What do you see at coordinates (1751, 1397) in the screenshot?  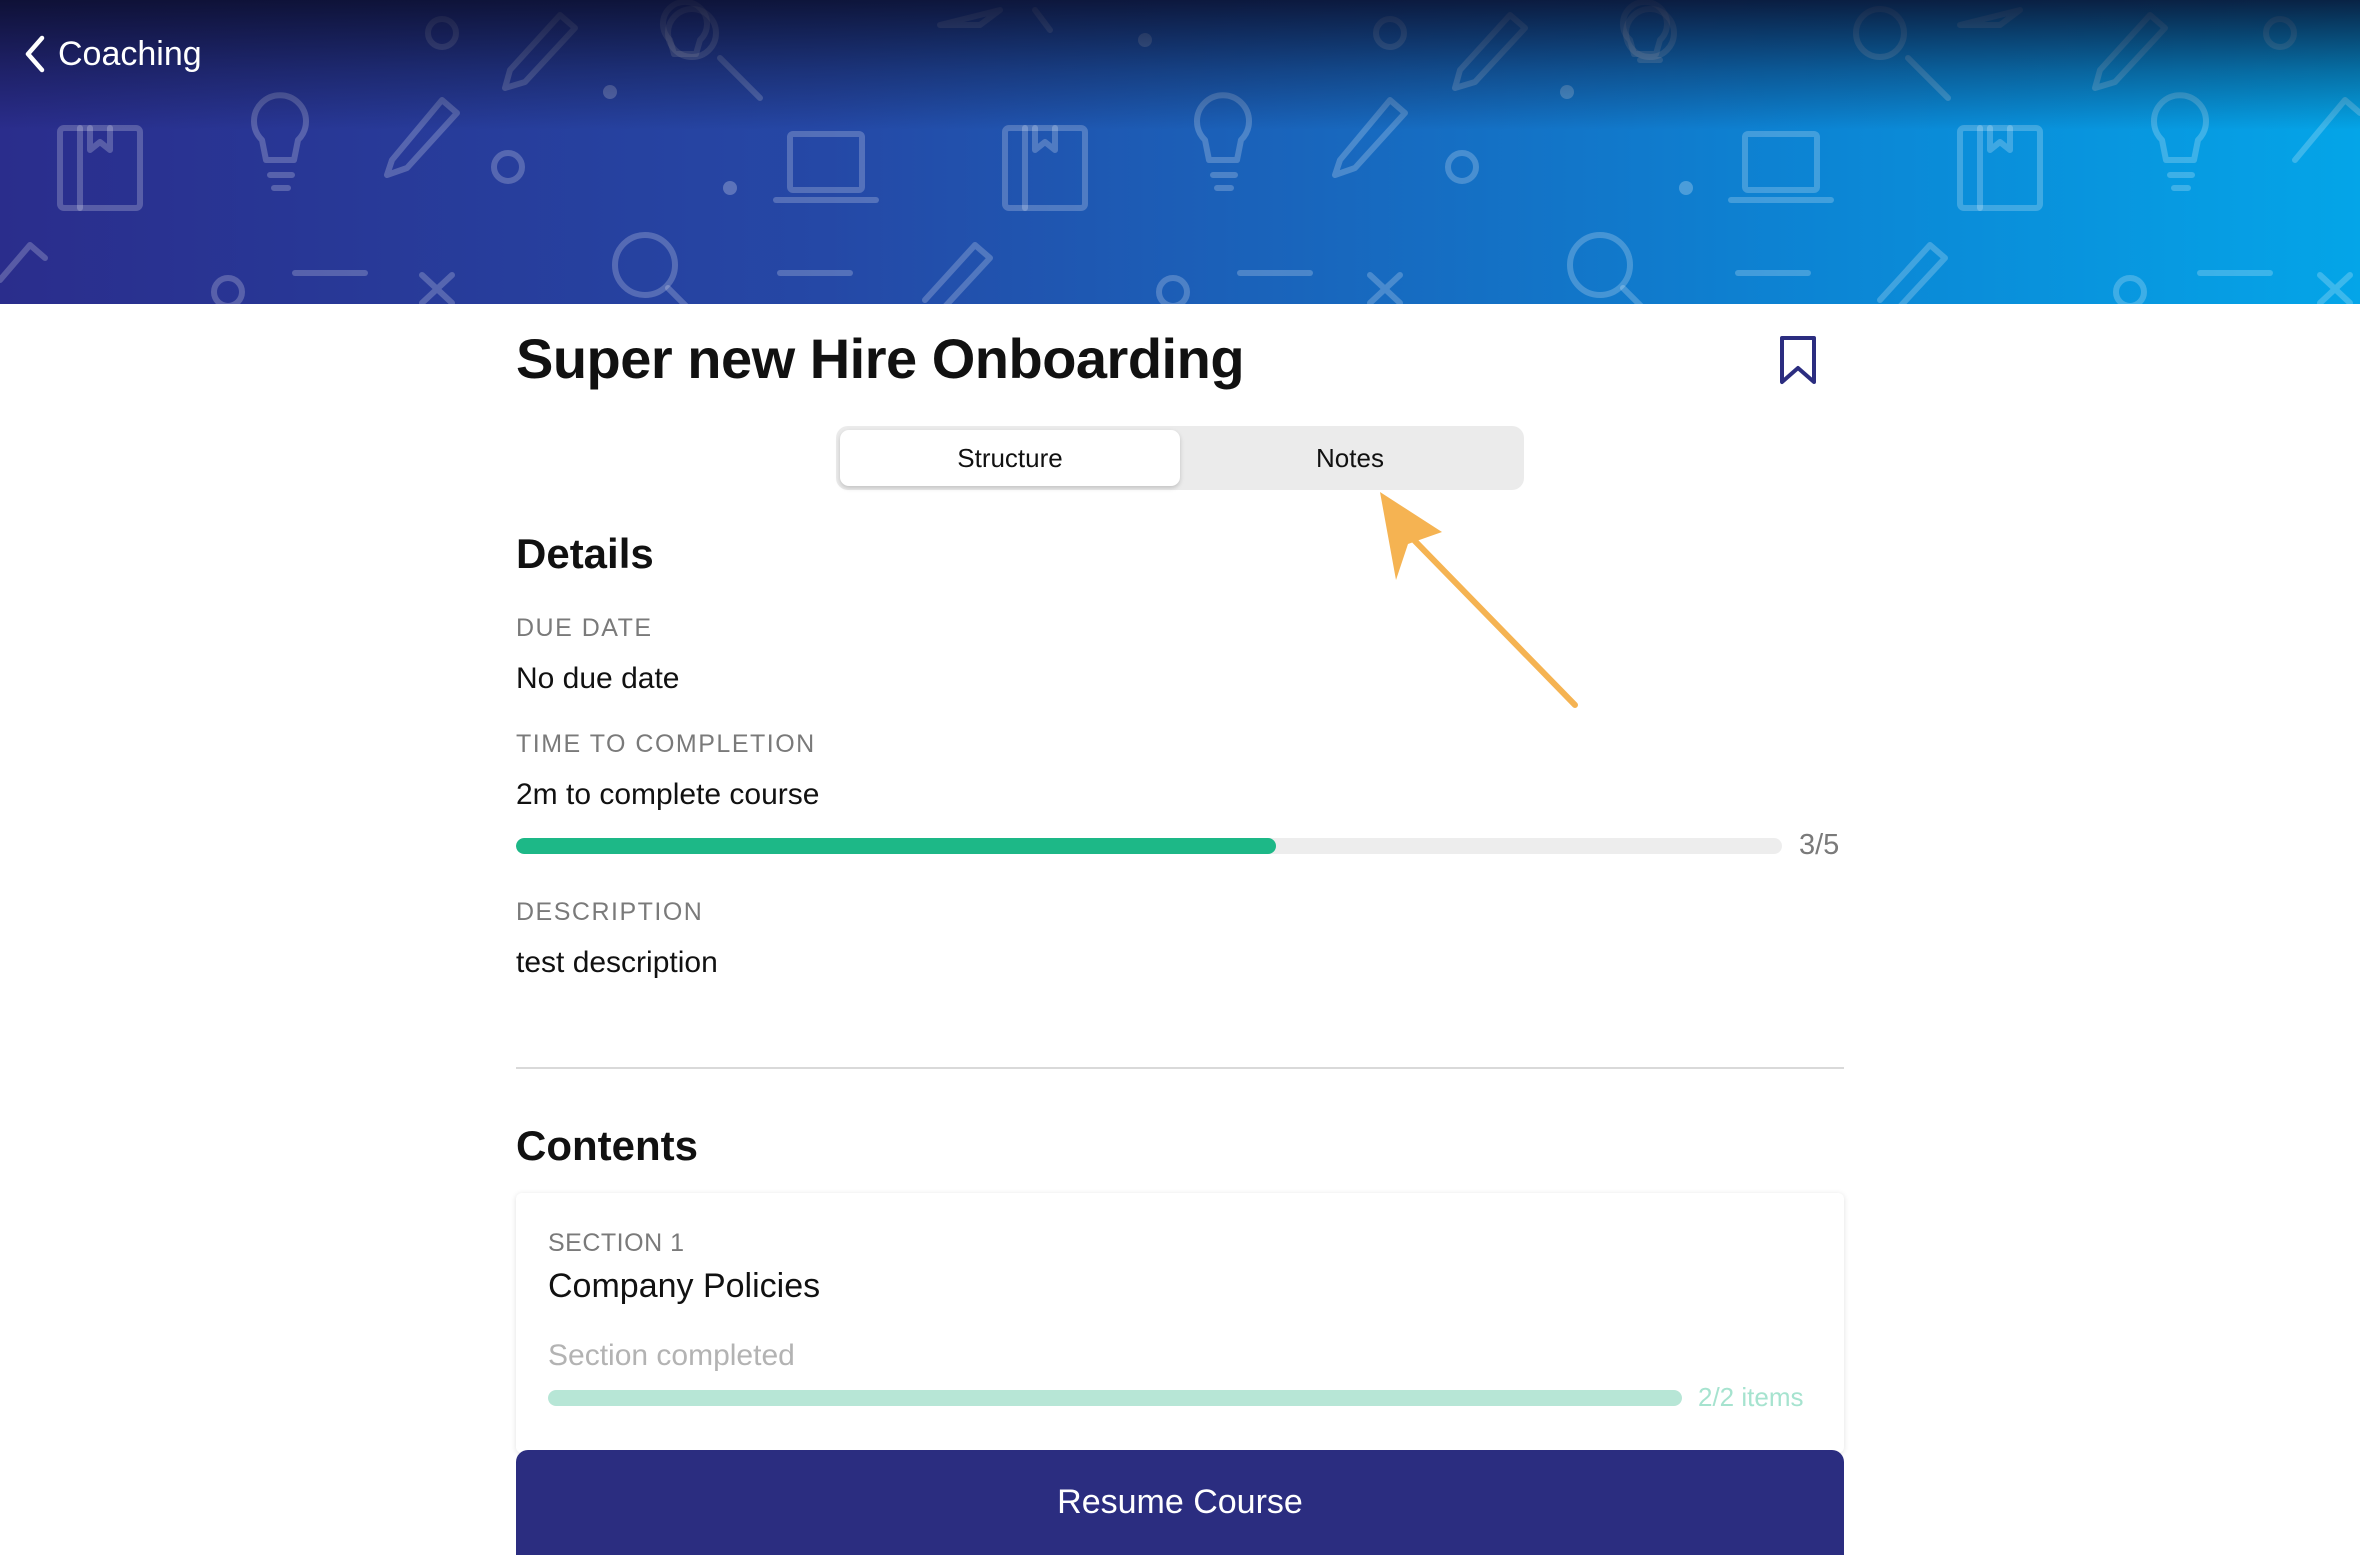 I see `section-item-count: 2/2 items` at bounding box center [1751, 1397].